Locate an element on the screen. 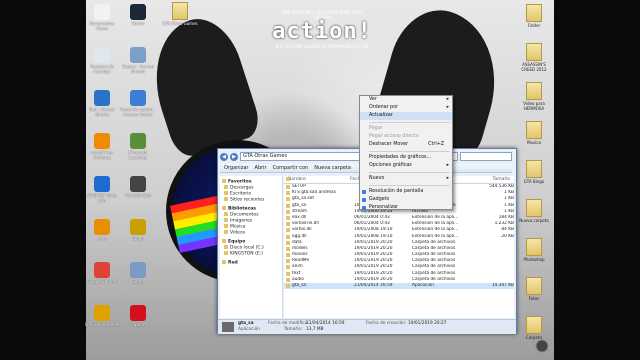 This screenshot has height=360, width=640. nav-item-label: Música is located at coordinates (238, 227).